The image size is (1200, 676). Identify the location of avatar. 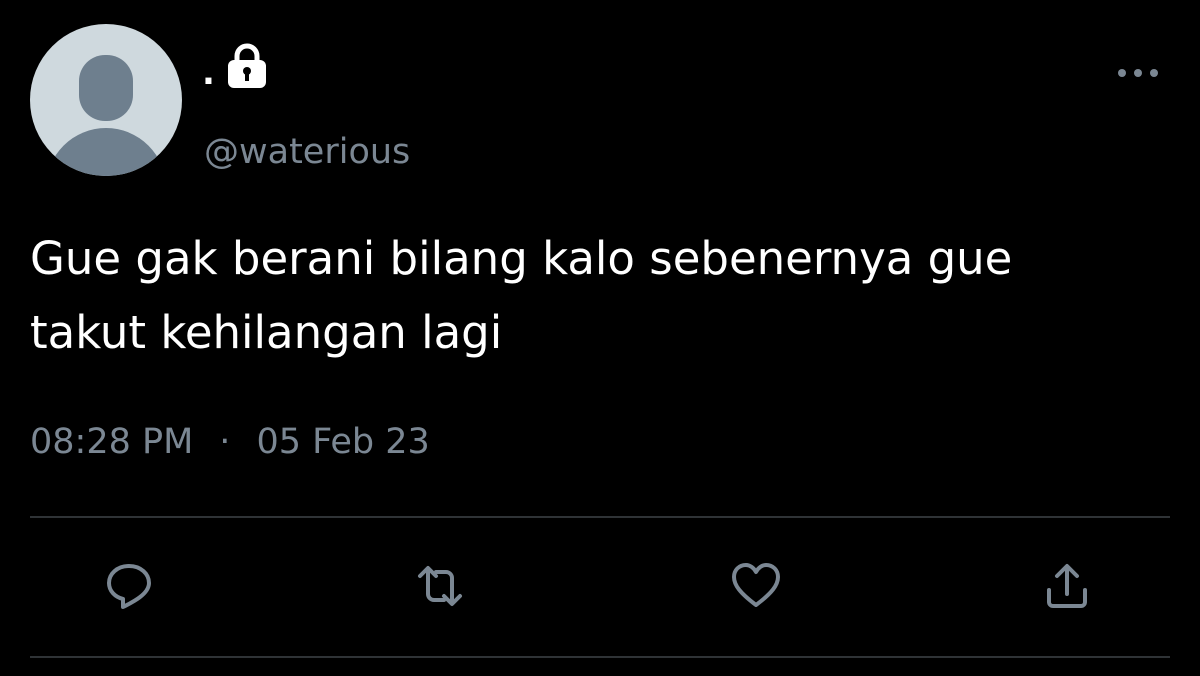
(106, 100).